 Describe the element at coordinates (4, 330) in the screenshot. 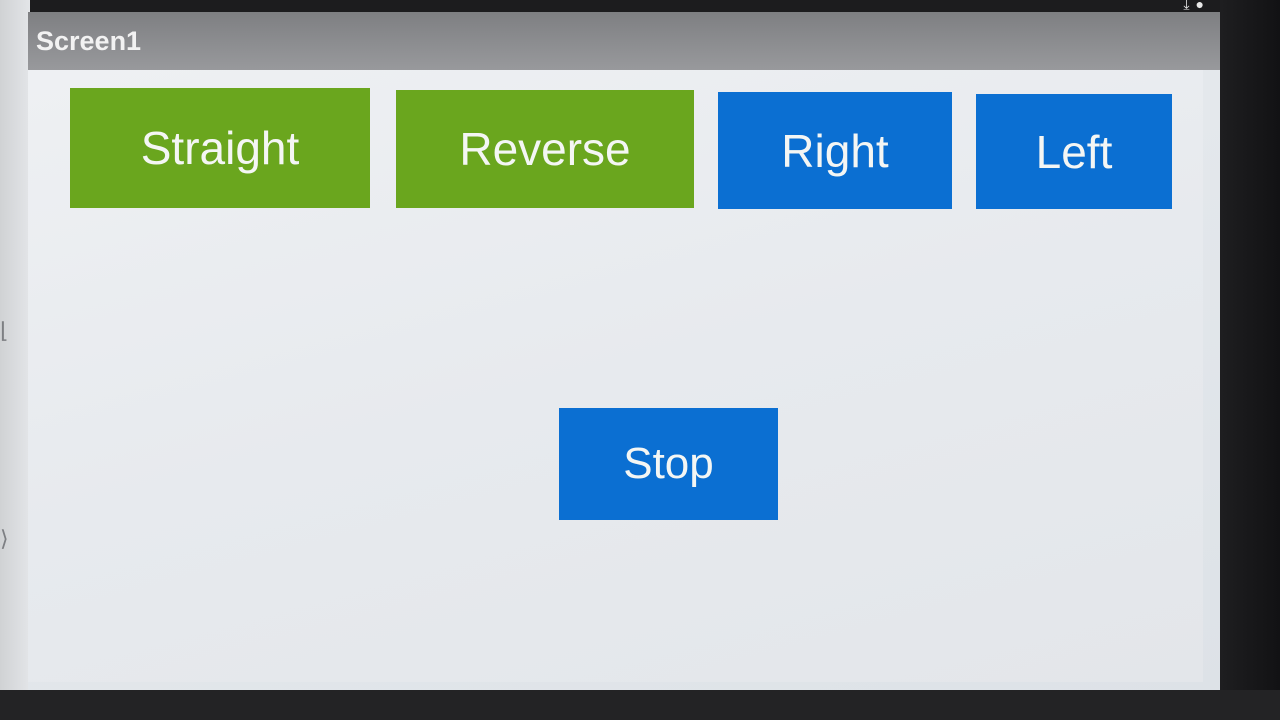

I see `side-panel-icon: ⌊` at that location.